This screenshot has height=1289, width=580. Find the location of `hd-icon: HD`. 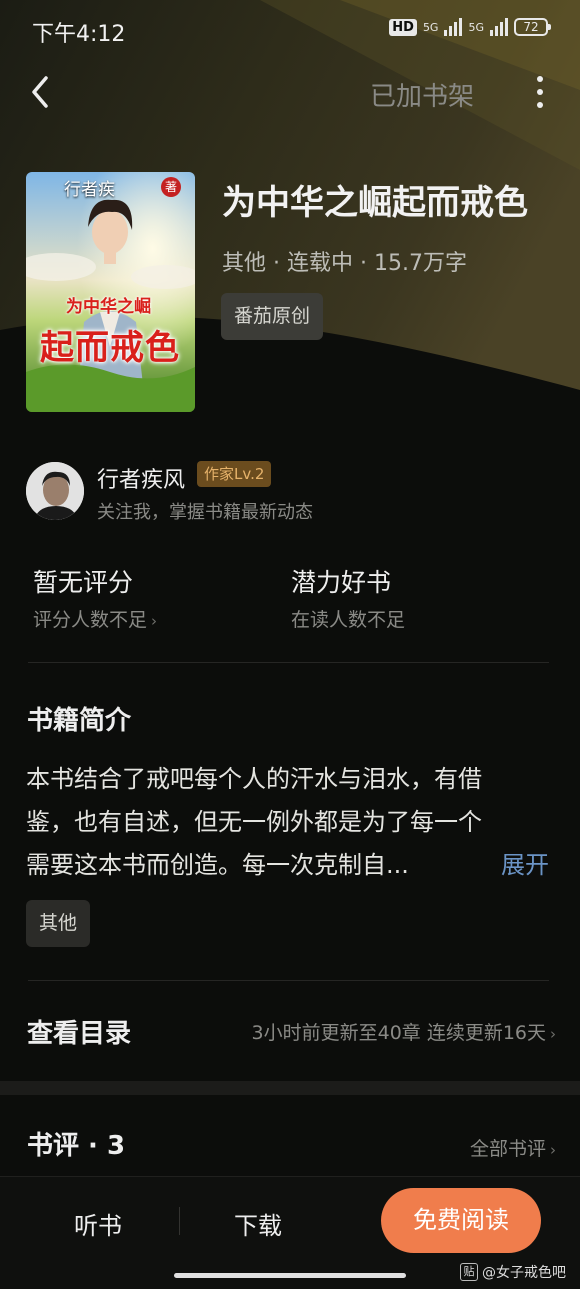

hd-icon: HD is located at coordinates (403, 27).